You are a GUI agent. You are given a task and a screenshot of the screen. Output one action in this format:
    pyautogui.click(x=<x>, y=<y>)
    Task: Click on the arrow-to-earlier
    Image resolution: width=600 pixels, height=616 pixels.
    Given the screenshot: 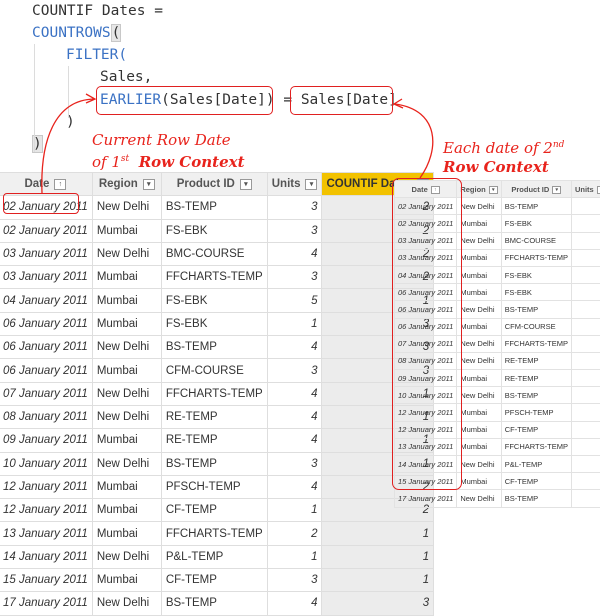 What is the action you would take?
    pyautogui.click(x=68, y=146)
    